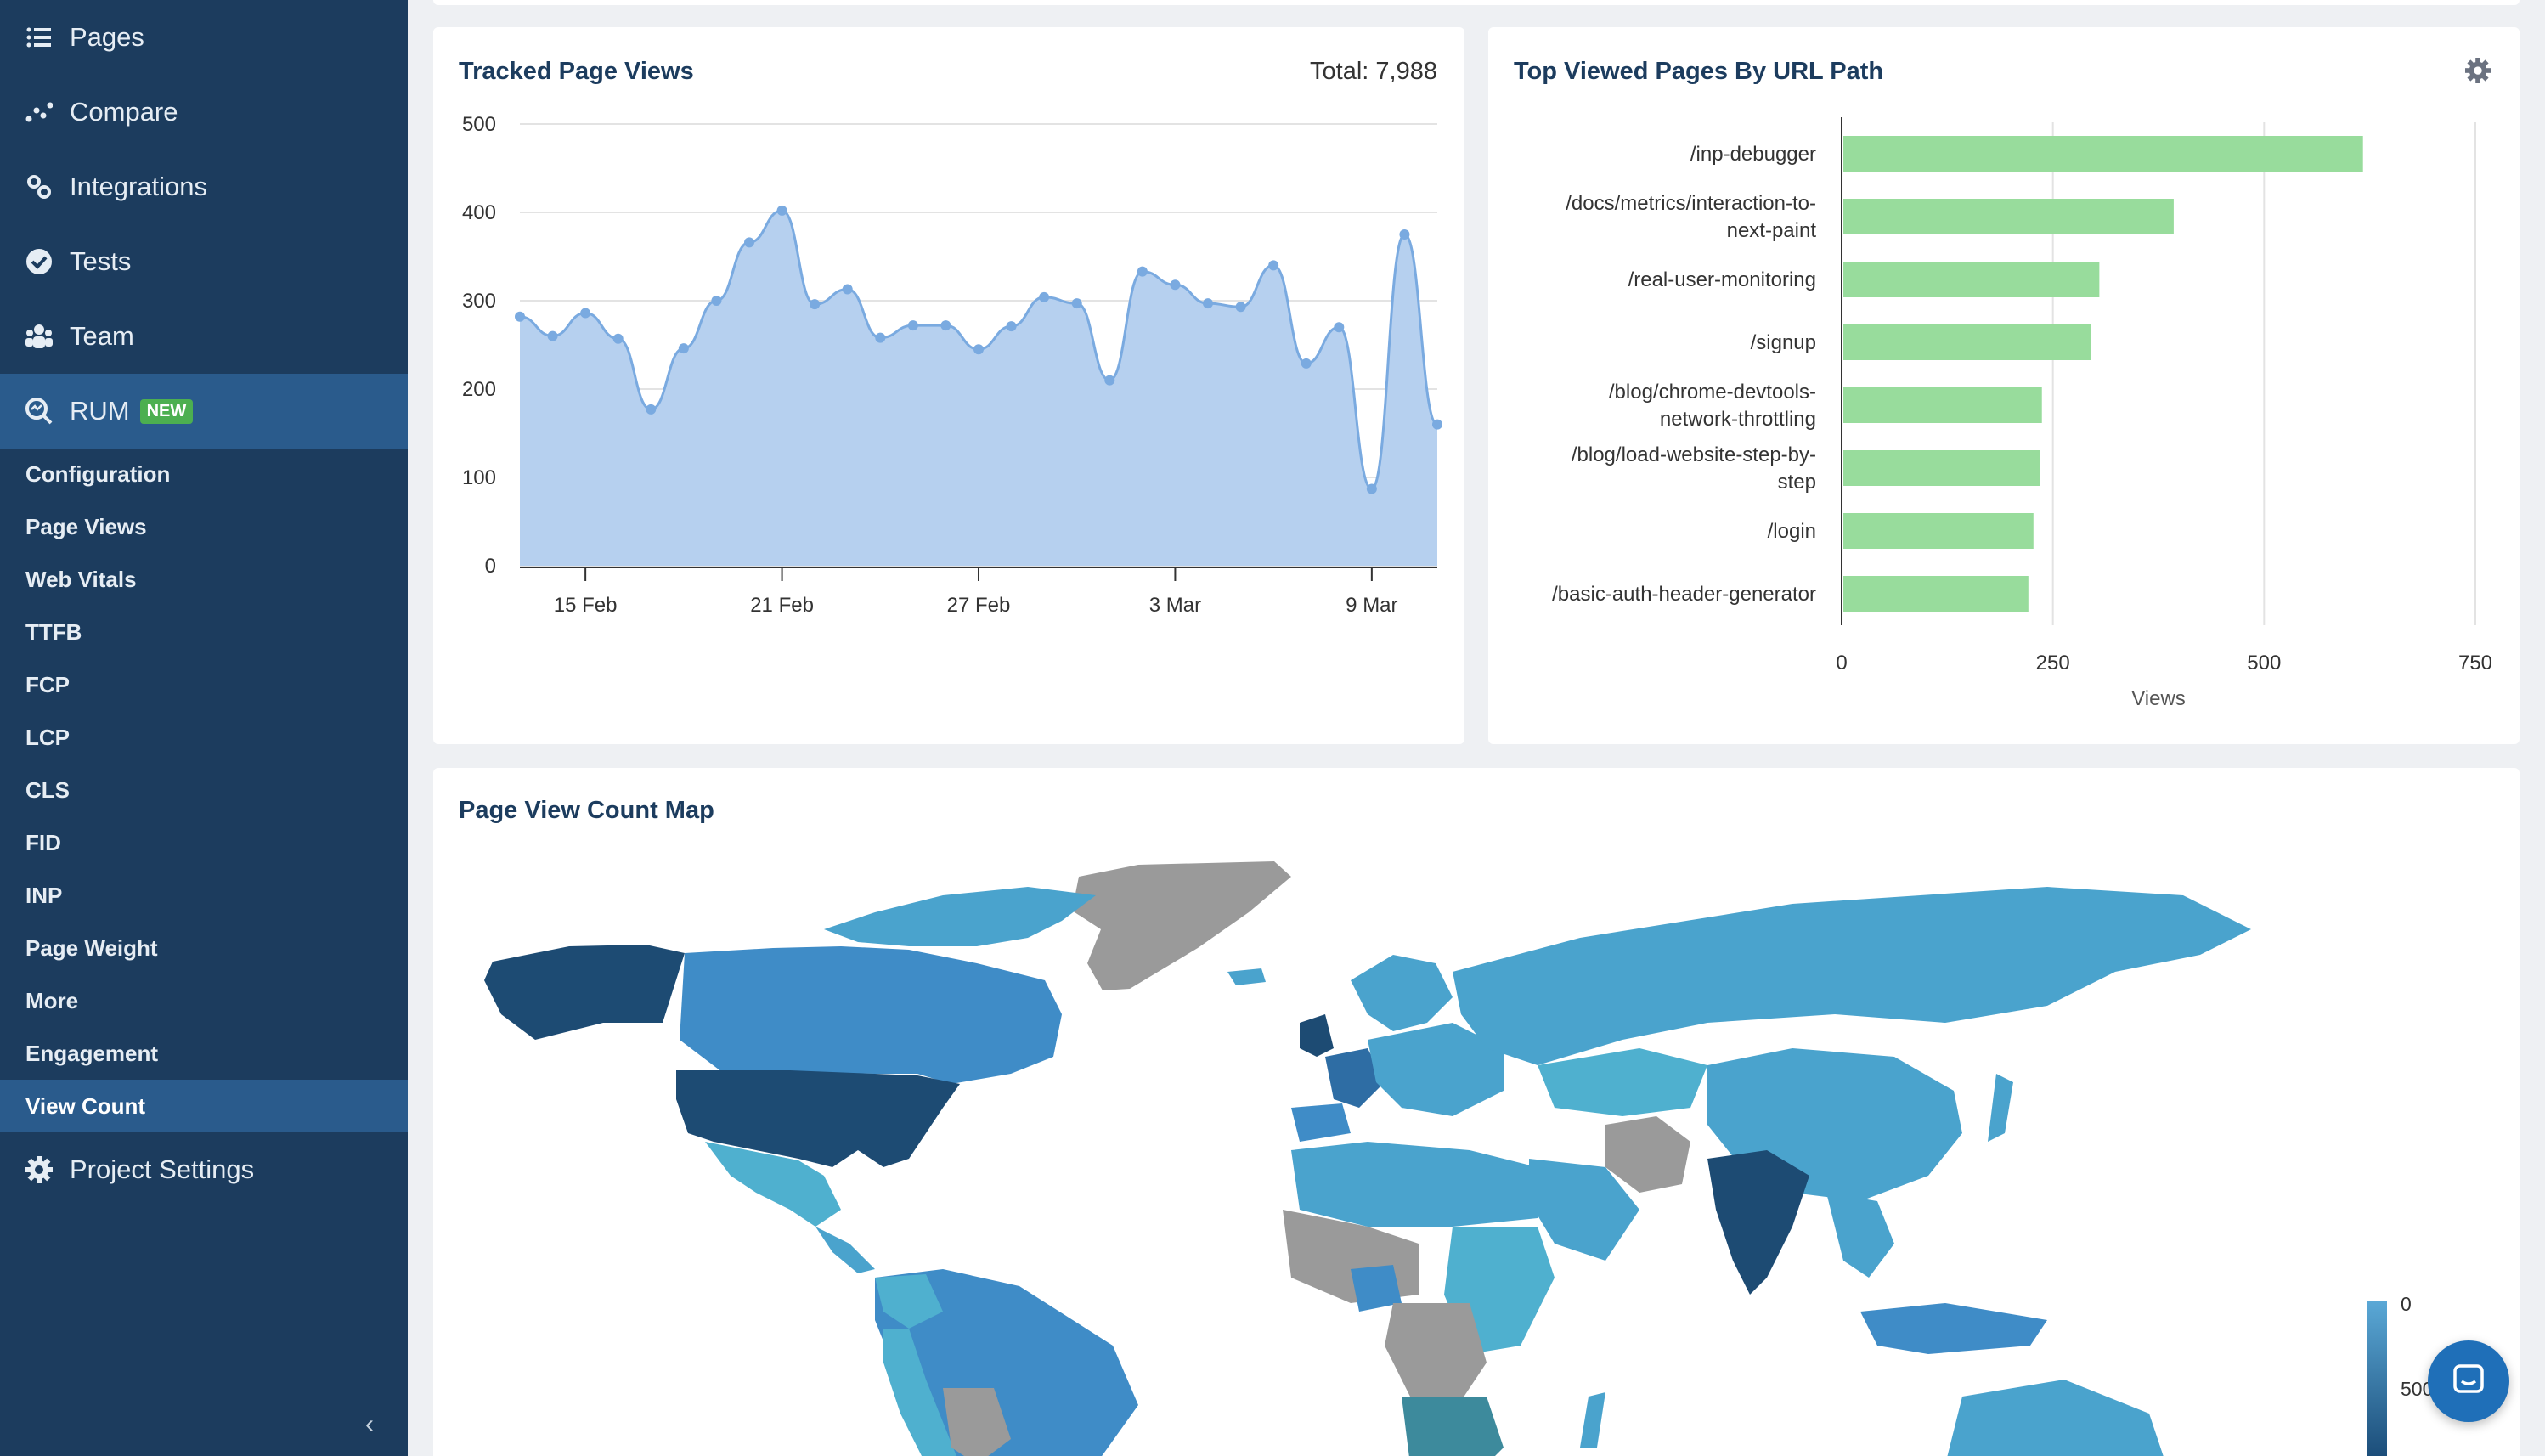 The width and height of the screenshot is (2545, 1456). Describe the element at coordinates (1175, 606) in the screenshot. I see `x-tick-label: 3 Mar` at that location.